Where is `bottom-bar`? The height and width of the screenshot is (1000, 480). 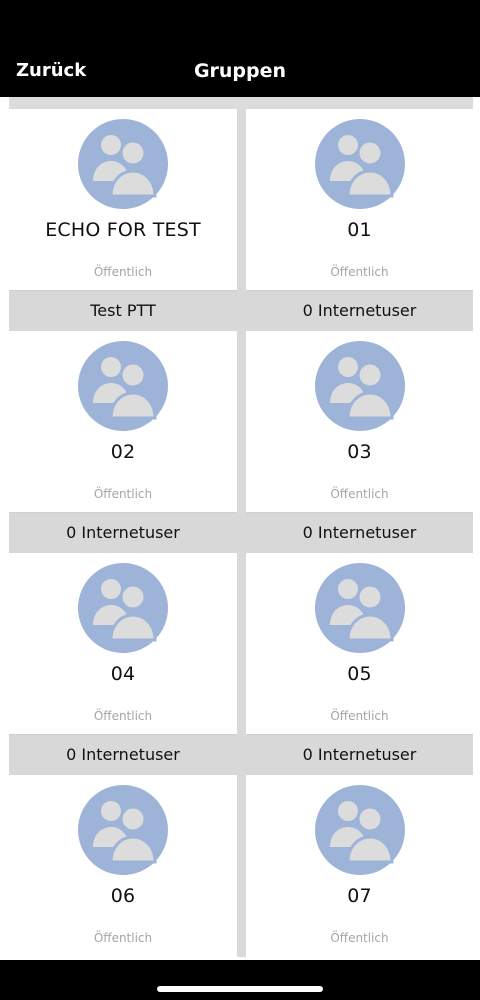
bottom-bar is located at coordinates (240, 980).